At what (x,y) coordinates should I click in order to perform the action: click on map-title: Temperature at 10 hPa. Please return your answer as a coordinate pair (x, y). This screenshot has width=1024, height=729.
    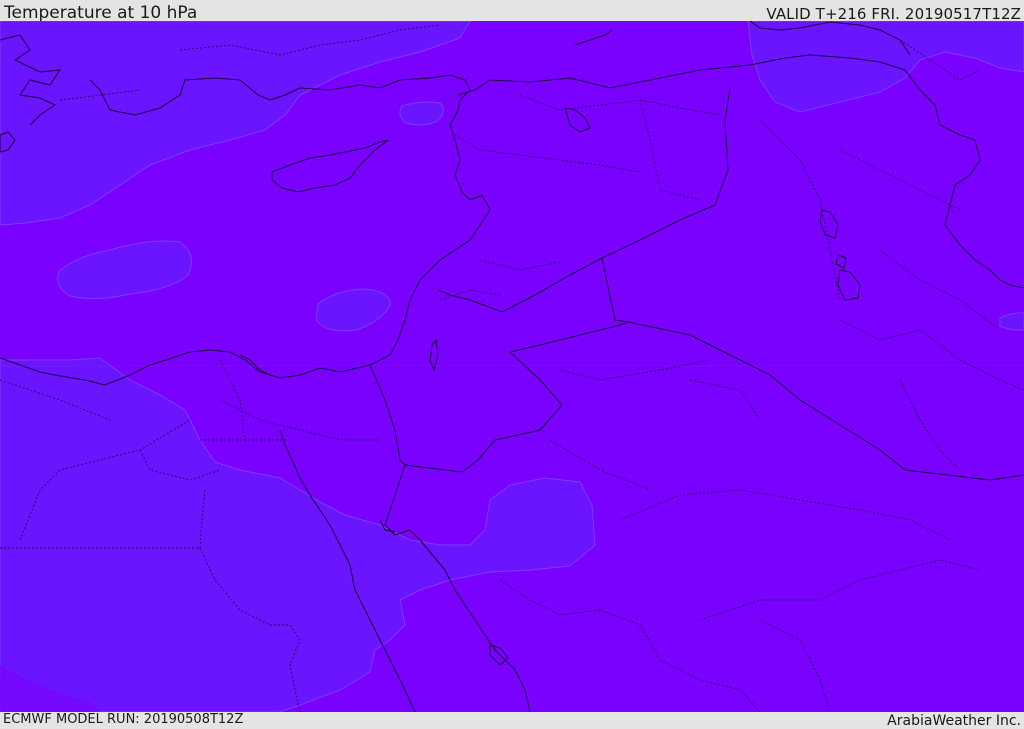
    Looking at the image, I should click on (101, 13).